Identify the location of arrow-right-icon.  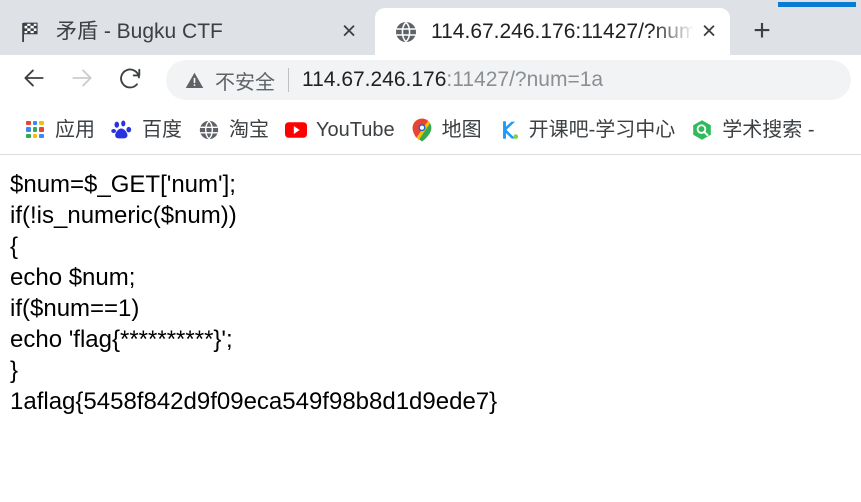
(82, 80).